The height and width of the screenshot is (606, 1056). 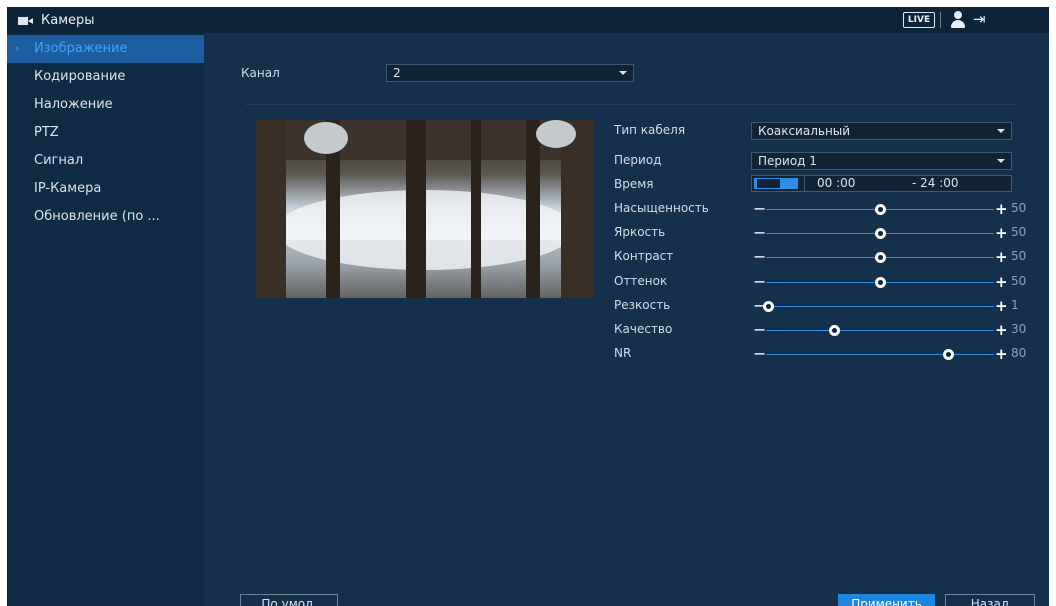 What do you see at coordinates (836, 183) in the screenshot?
I see `time-start: 00 :00` at bounding box center [836, 183].